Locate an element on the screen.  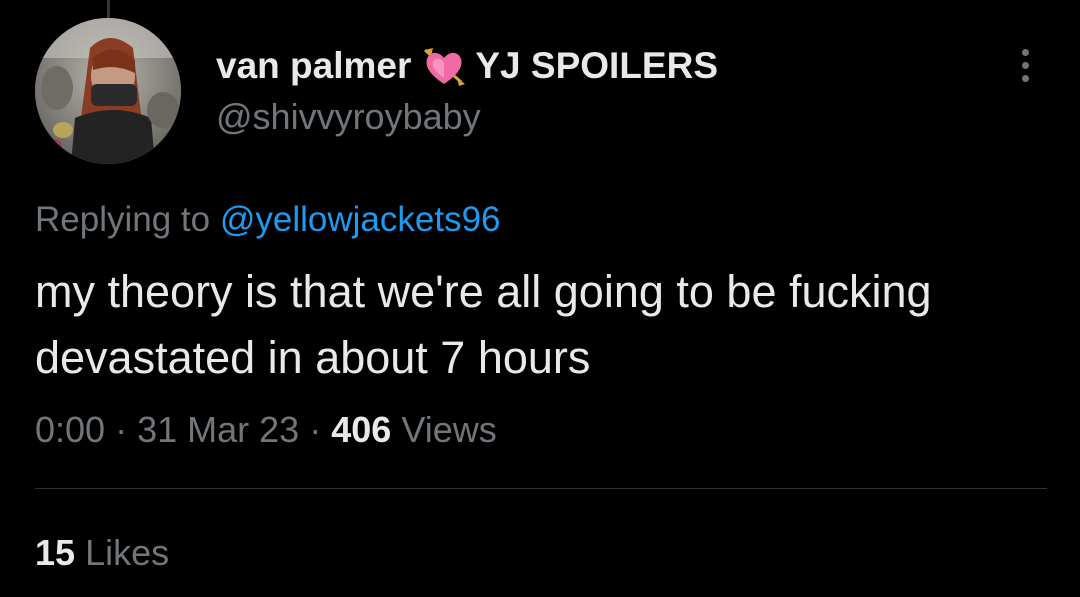
author-name-line: van palmer YJ SPOILERS is located at coordinates (467, 66).